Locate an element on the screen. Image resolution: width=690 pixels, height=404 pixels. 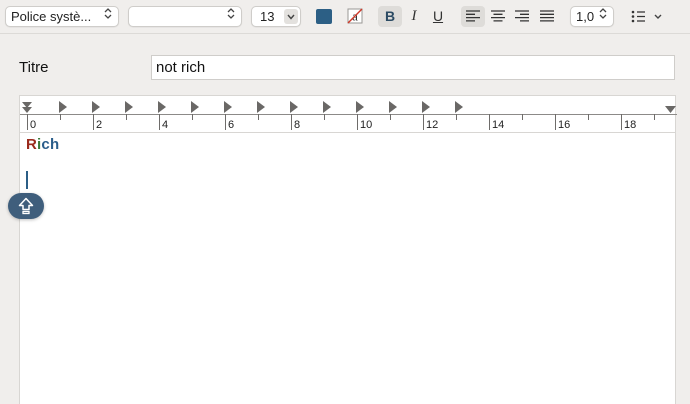
ruler-scale: 0 2 4 6 8 10 12 14 16 18 is located at coordinates (348, 116).